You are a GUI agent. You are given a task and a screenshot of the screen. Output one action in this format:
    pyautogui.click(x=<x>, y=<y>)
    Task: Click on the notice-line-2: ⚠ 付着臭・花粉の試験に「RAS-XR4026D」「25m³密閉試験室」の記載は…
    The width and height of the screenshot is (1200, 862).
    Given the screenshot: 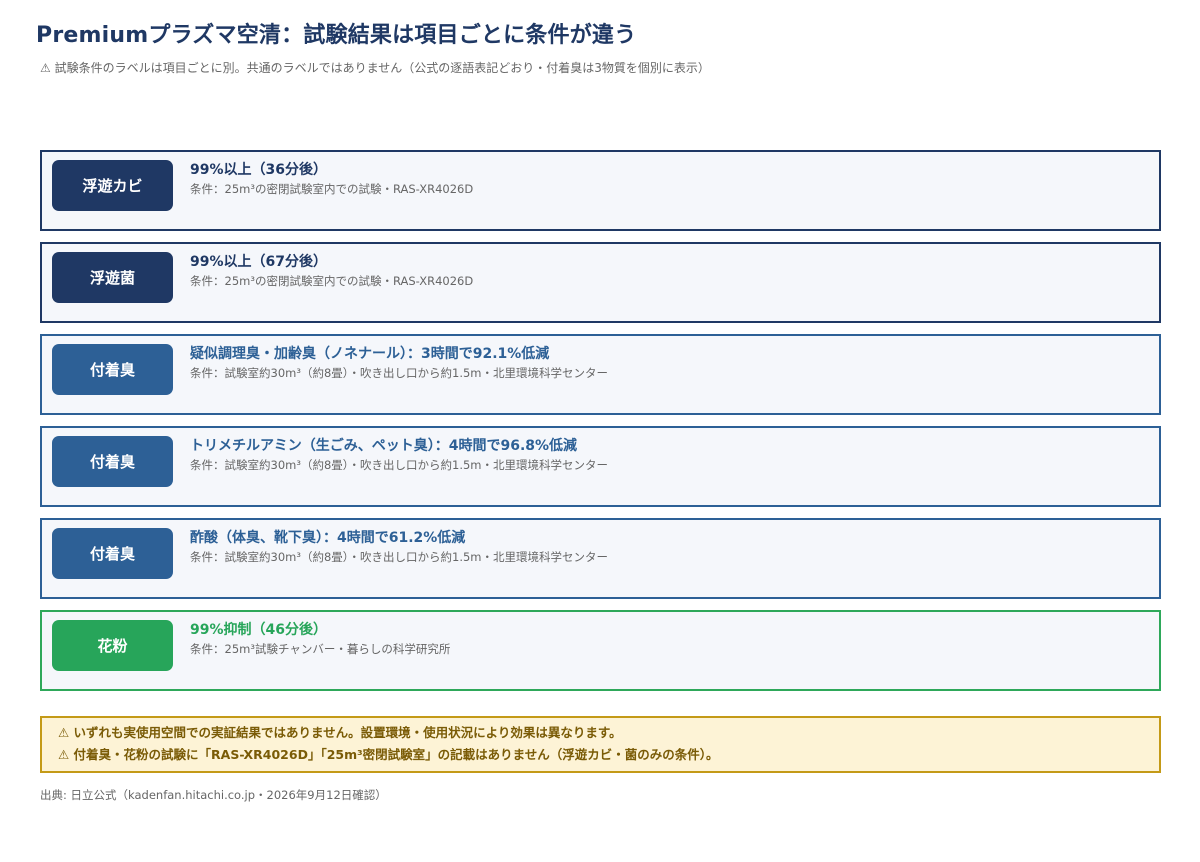 What is the action you would take?
    pyautogui.click(x=388, y=754)
    